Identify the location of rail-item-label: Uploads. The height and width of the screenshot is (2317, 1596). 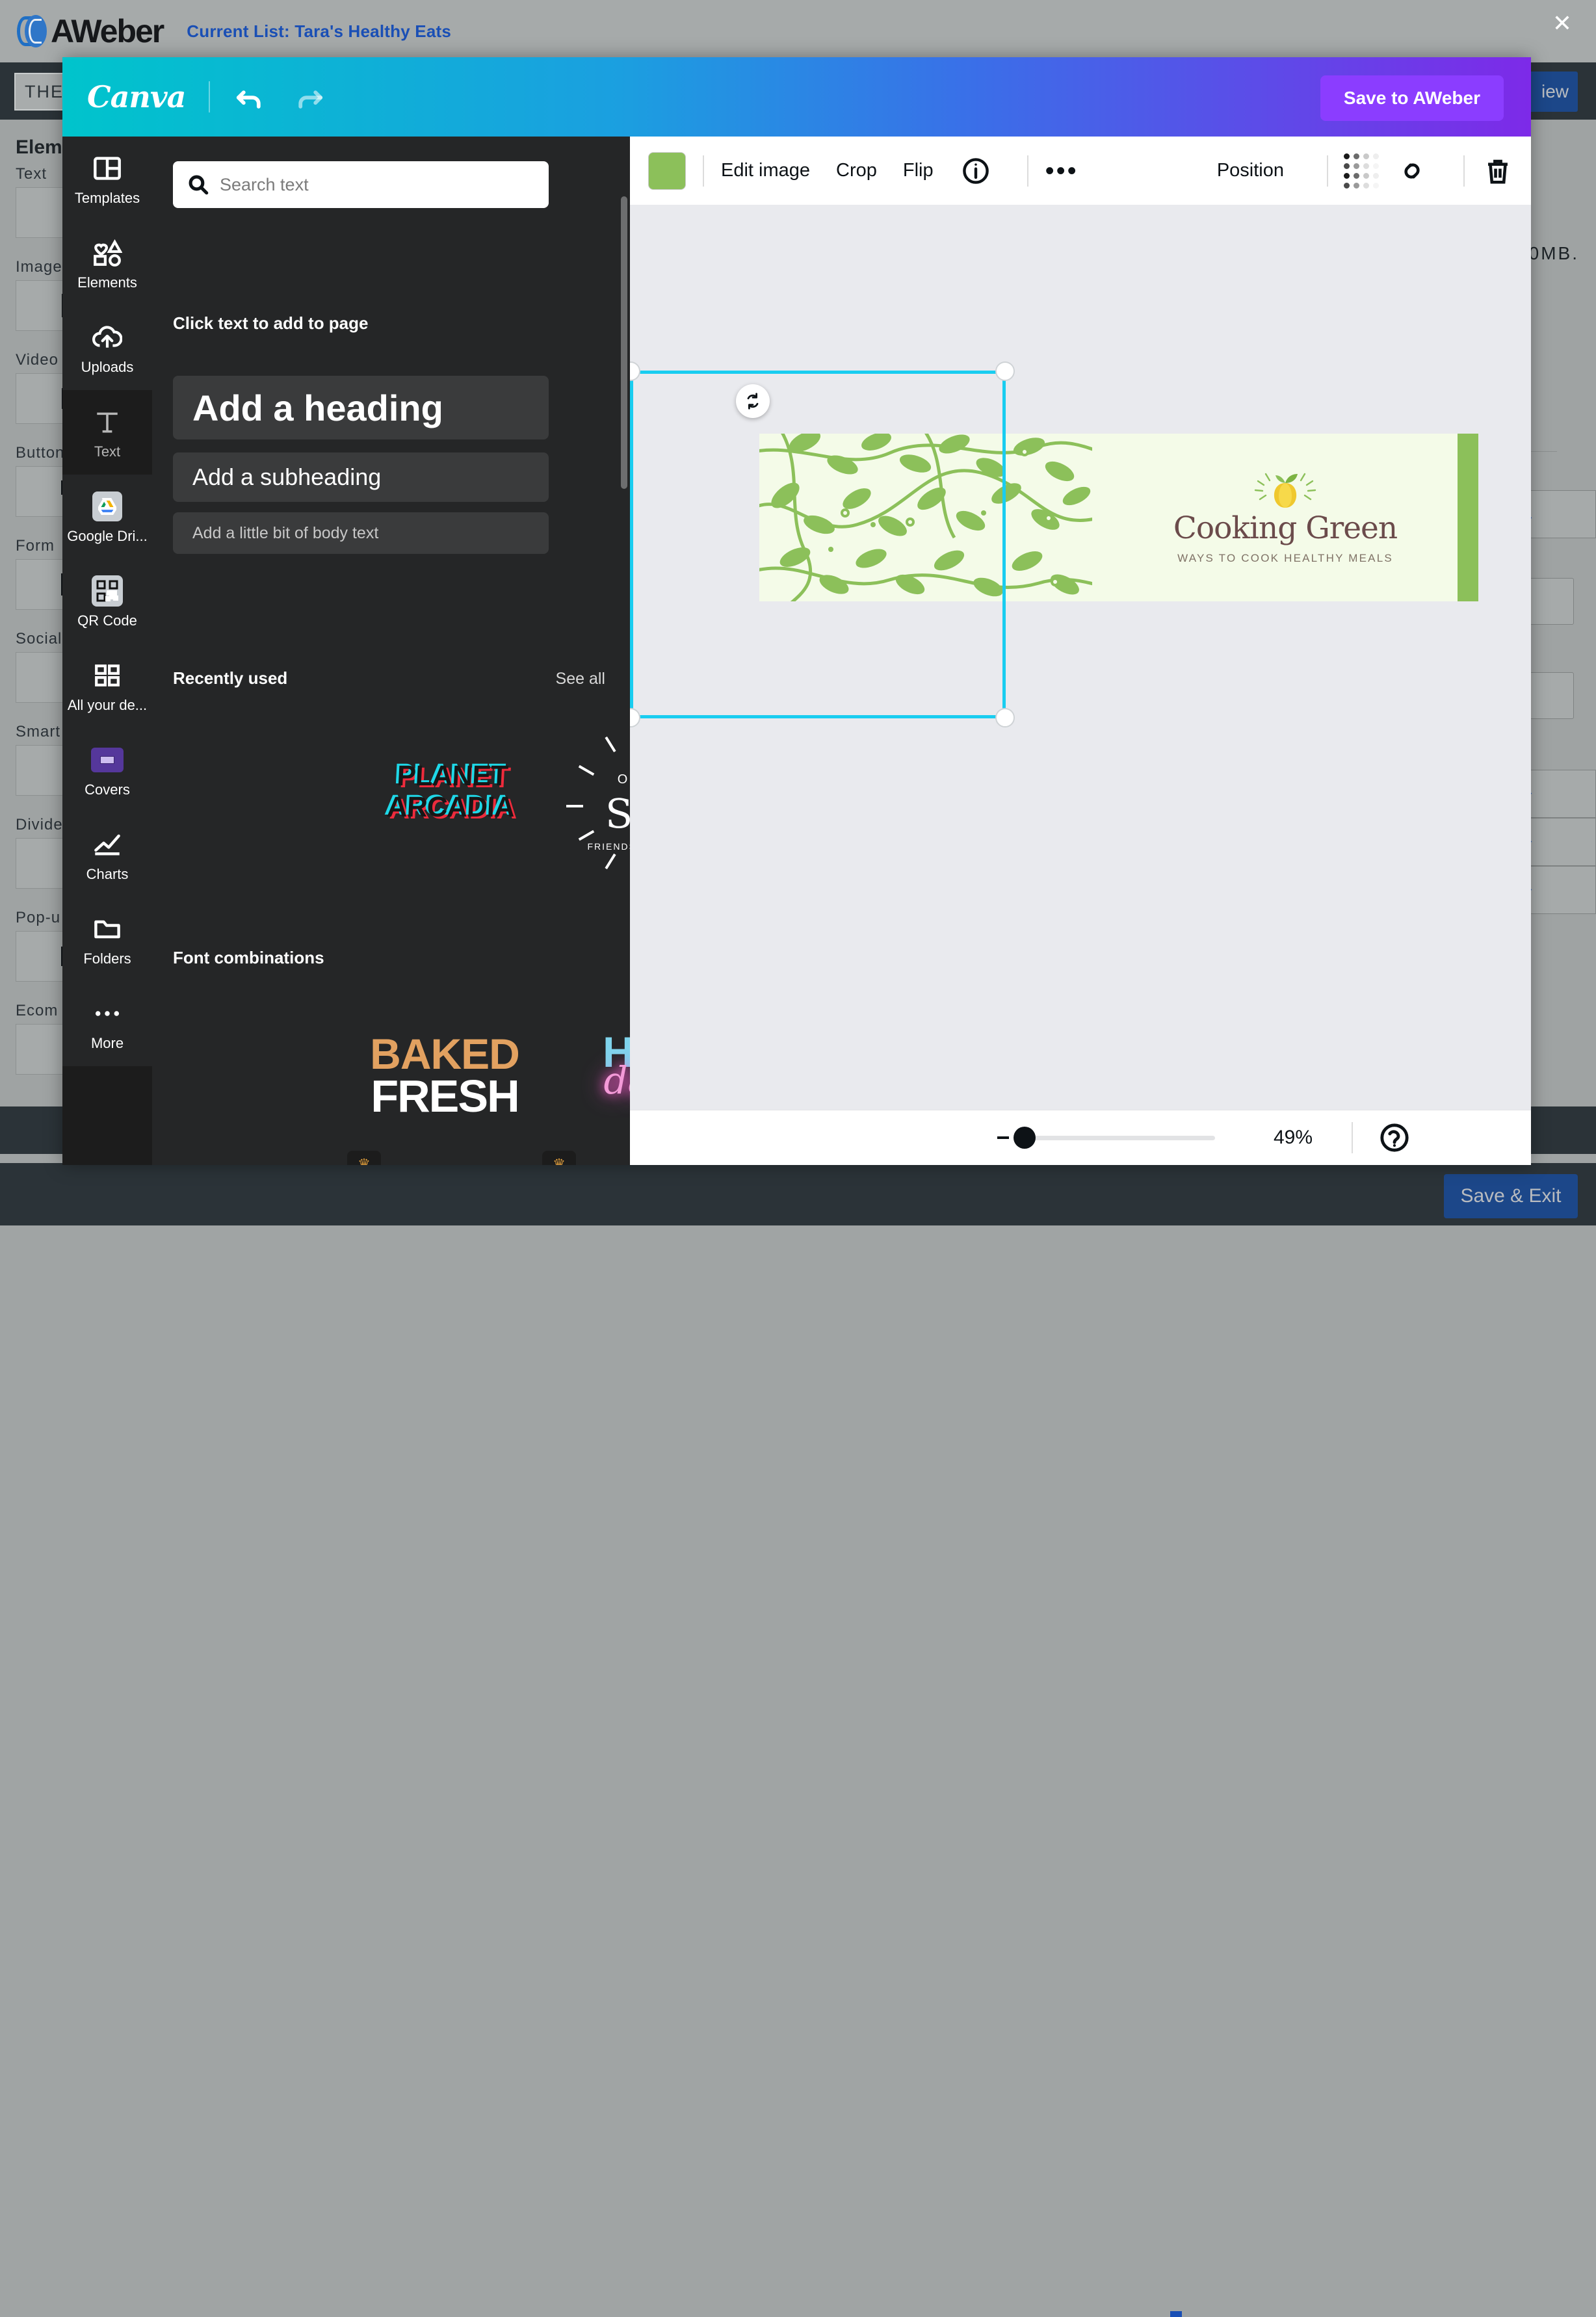
(107, 367).